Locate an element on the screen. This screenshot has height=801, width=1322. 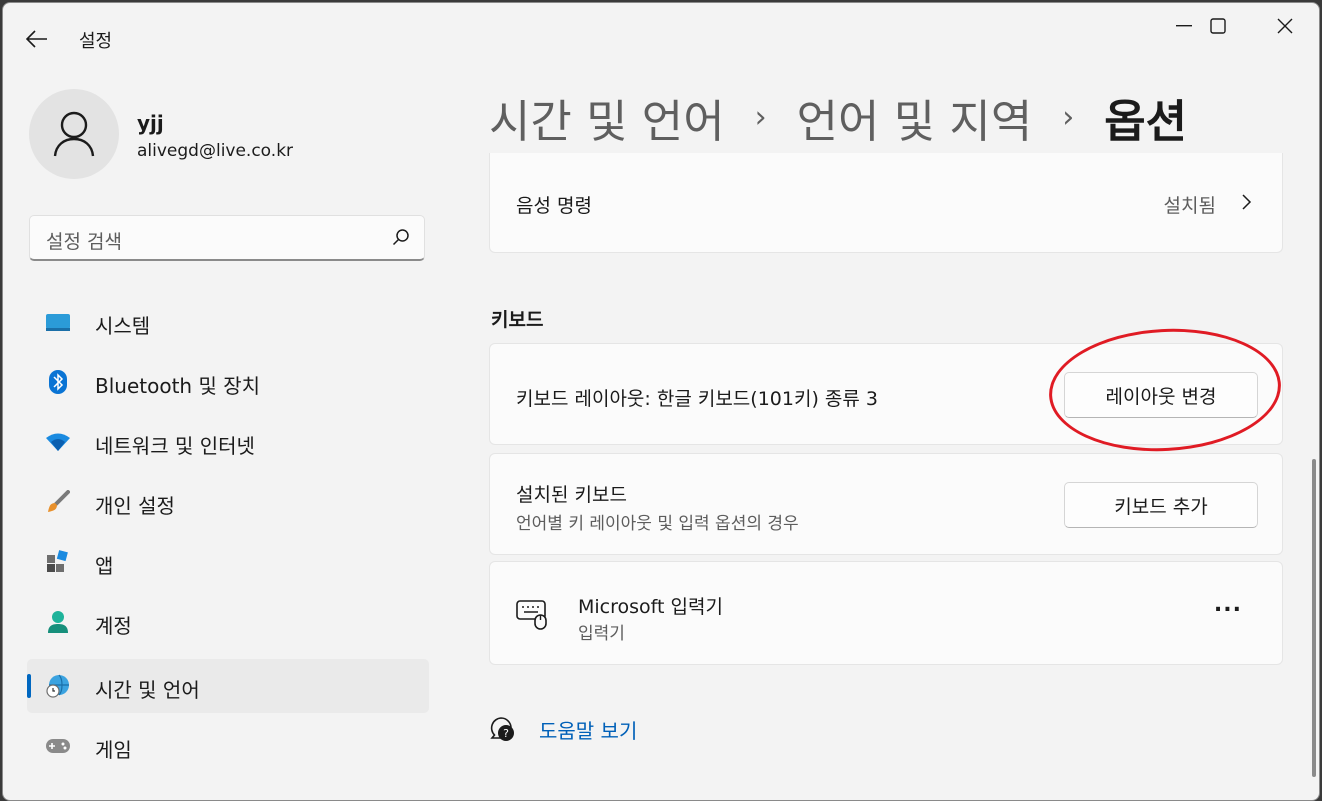
keyboard-icon is located at coordinates (531, 615).